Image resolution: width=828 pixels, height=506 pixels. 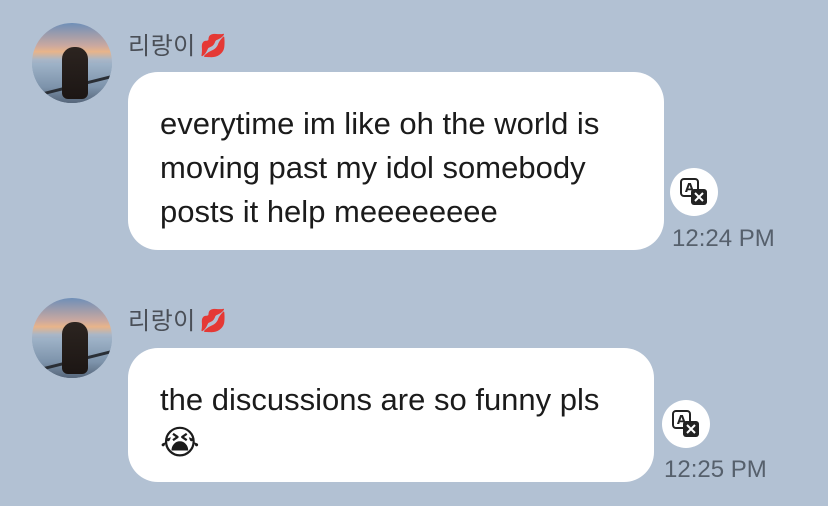 What do you see at coordinates (180, 443) in the screenshot?
I see `loudly-crying-face-emoji: 😭` at bounding box center [180, 443].